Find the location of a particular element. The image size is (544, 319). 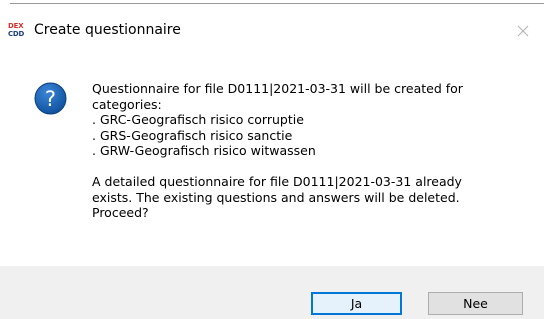

dex-cdd-logo-icon: DEX CDD is located at coordinates (17, 31).